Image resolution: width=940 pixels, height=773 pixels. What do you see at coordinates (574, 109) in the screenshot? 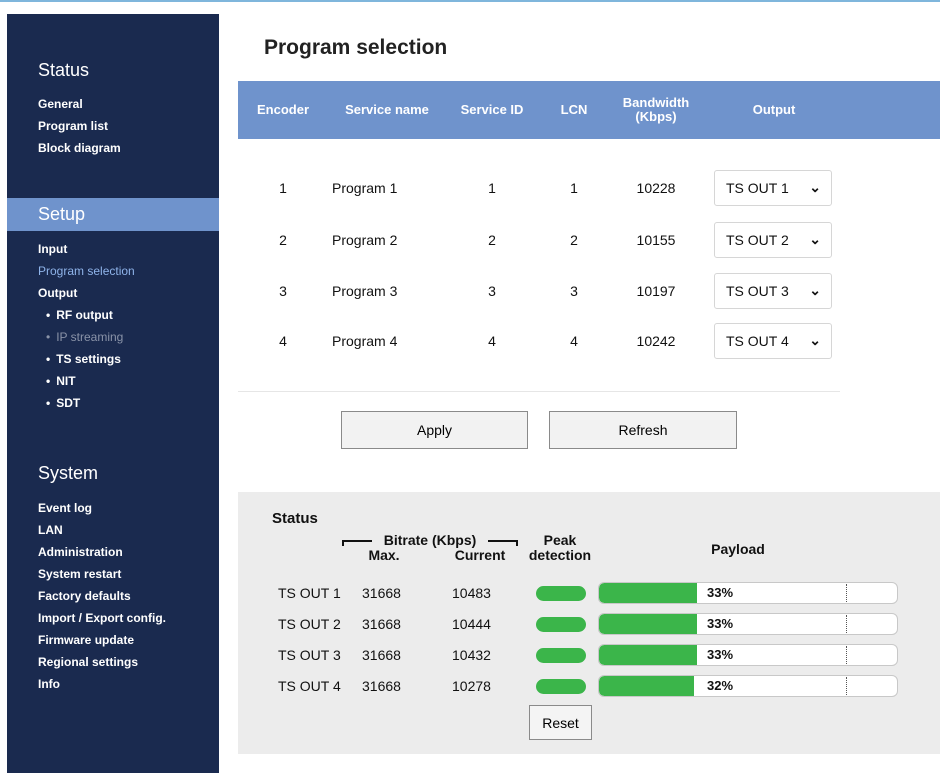
I see `header-lcn: LCN` at bounding box center [574, 109].